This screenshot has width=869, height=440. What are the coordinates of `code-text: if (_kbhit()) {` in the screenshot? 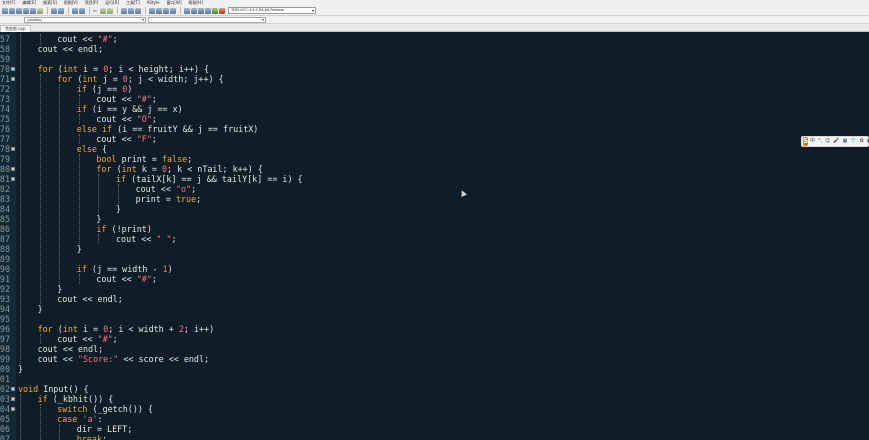 It's located at (76, 399).